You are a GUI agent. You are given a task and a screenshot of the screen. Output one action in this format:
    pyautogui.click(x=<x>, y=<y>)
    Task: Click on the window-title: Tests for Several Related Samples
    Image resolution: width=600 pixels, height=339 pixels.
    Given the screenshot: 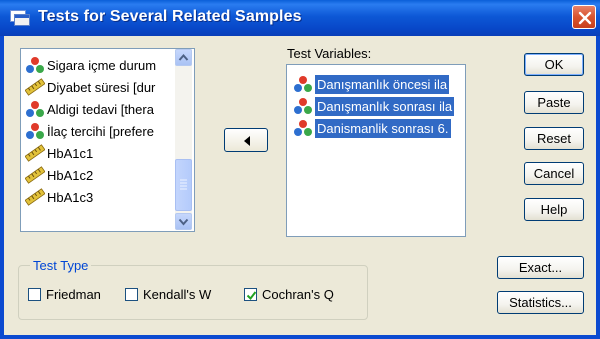 What is the action you would take?
    pyautogui.click(x=170, y=16)
    